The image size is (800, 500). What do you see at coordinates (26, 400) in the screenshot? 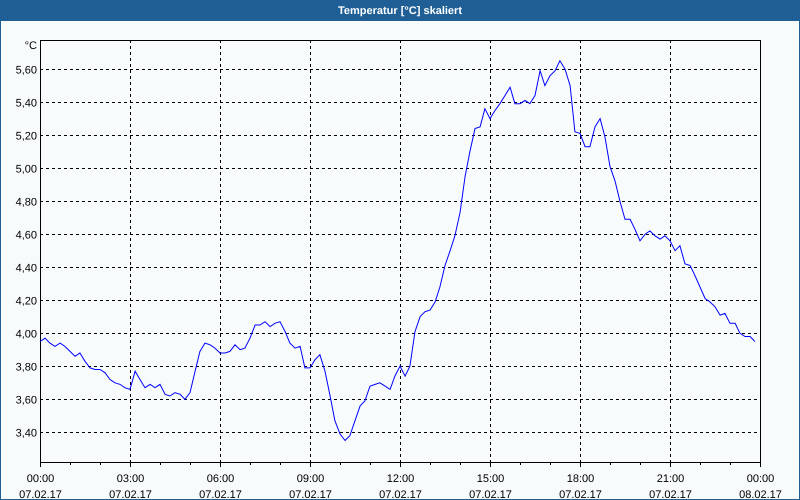
I see `y-tick-label: 3,60` at bounding box center [26, 400].